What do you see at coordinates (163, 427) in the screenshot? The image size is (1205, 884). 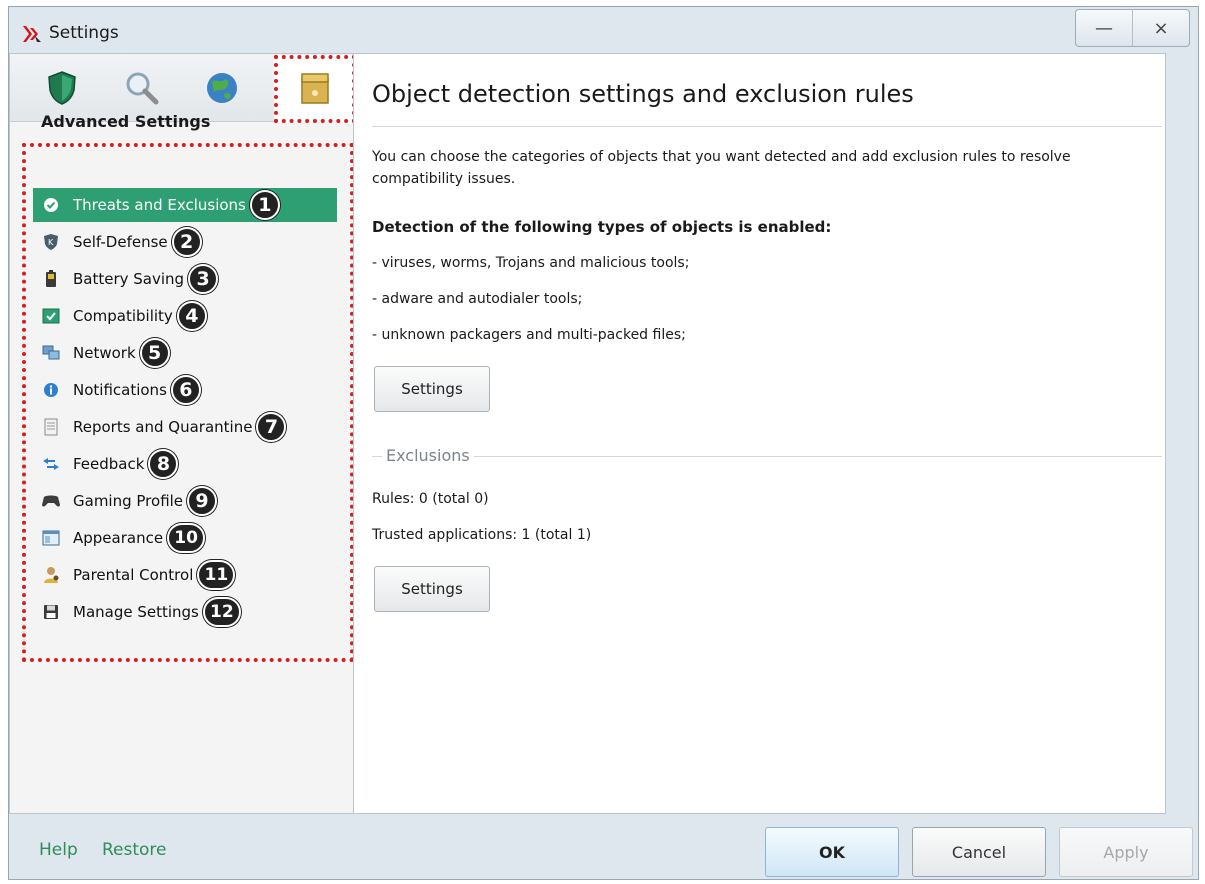 I see `sidebar-item-label: Reports and Quarantine` at bounding box center [163, 427].